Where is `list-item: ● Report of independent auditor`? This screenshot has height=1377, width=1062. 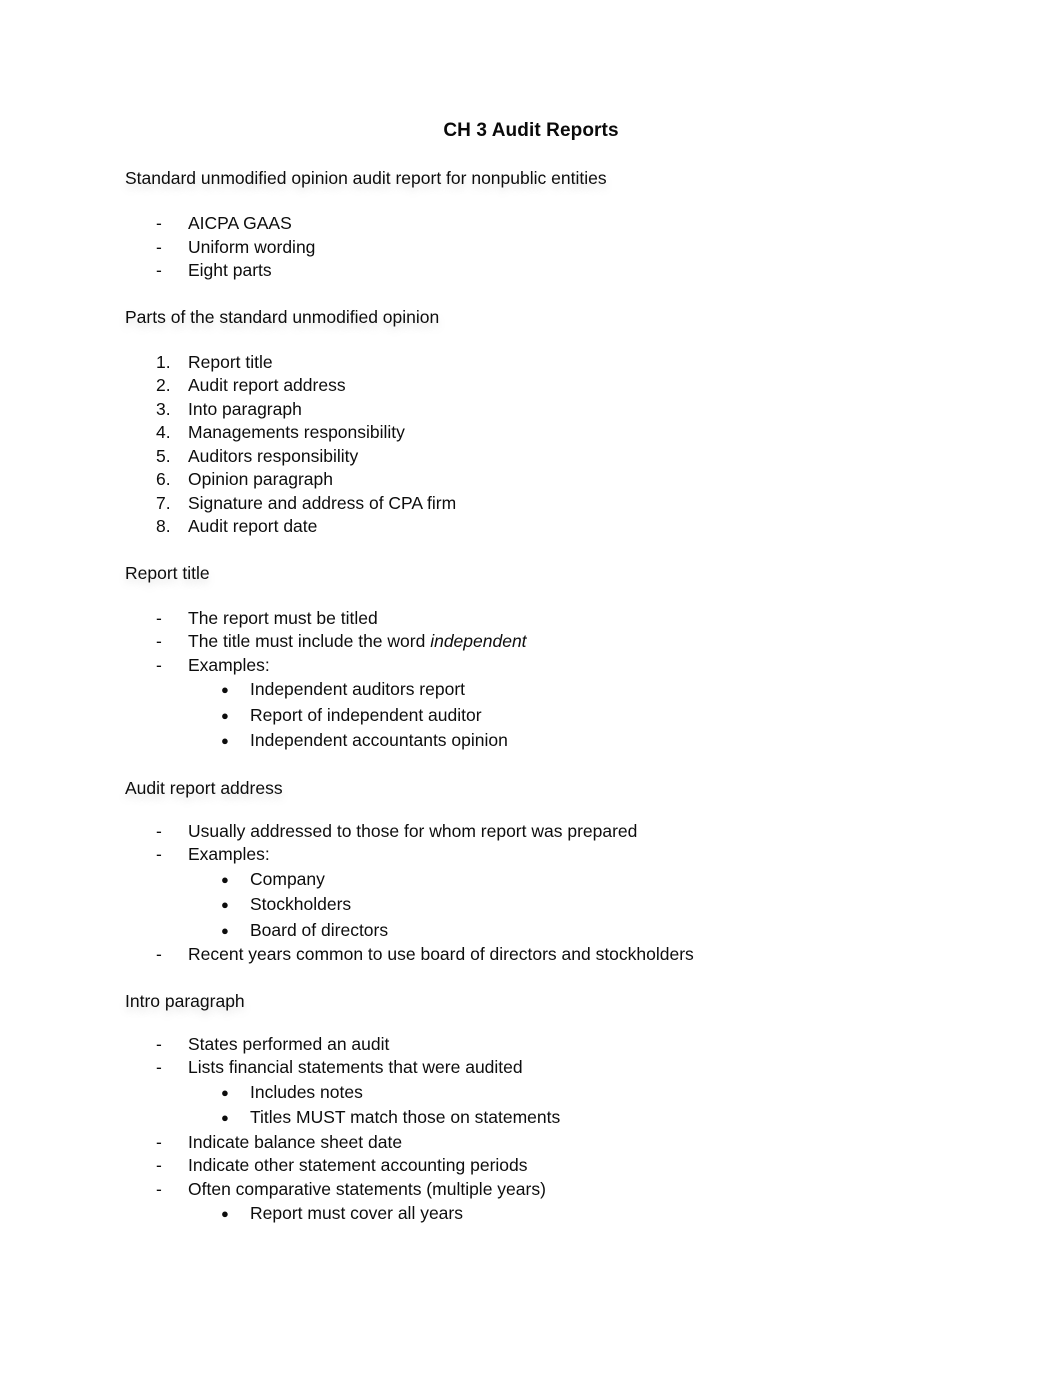 list-item: ● Report of independent auditor is located at coordinates (555, 716).